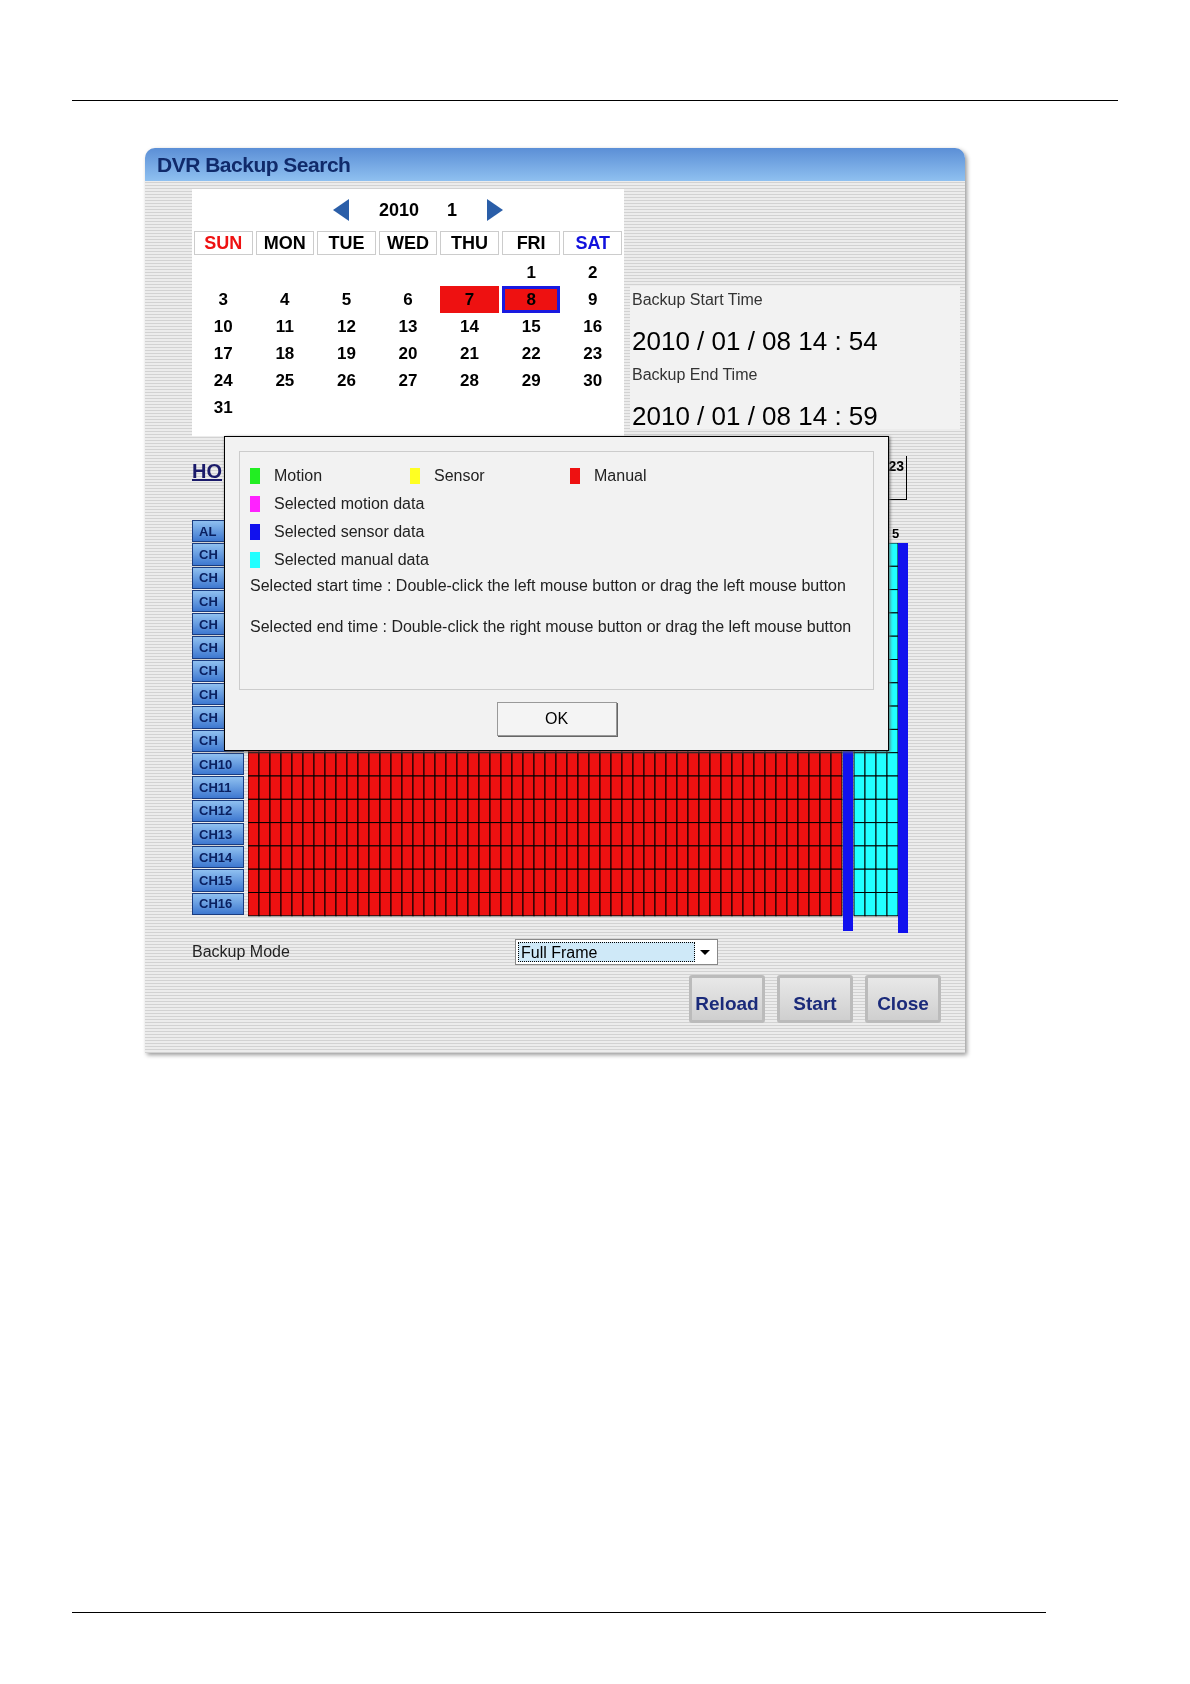  What do you see at coordinates (223, 326) in the screenshot?
I see `calendar-day: 10` at bounding box center [223, 326].